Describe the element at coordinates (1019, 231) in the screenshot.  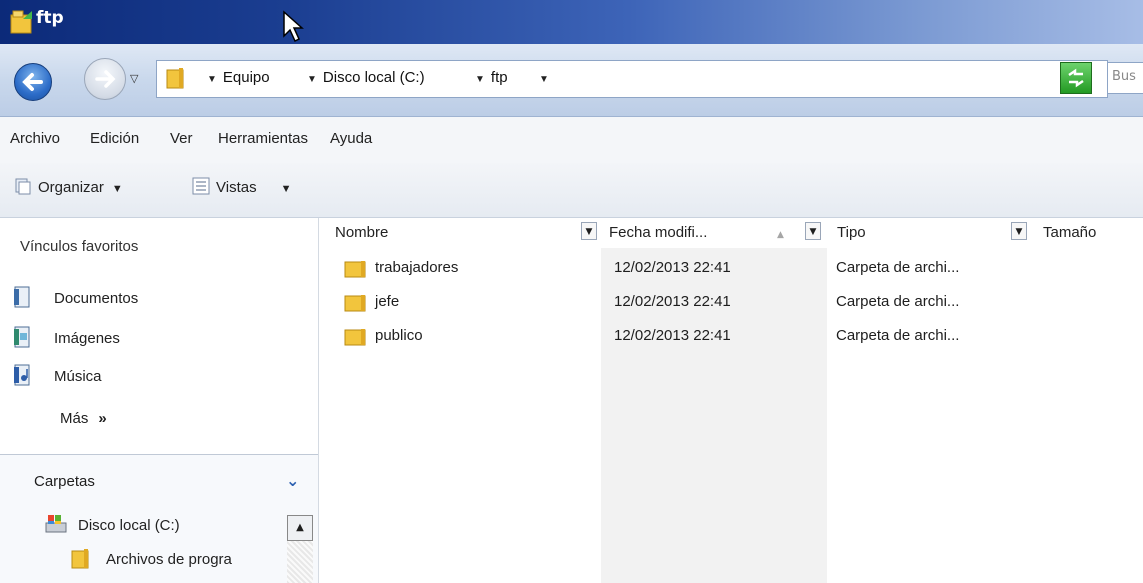
I see `column-filter-tipo: ▼` at that location.